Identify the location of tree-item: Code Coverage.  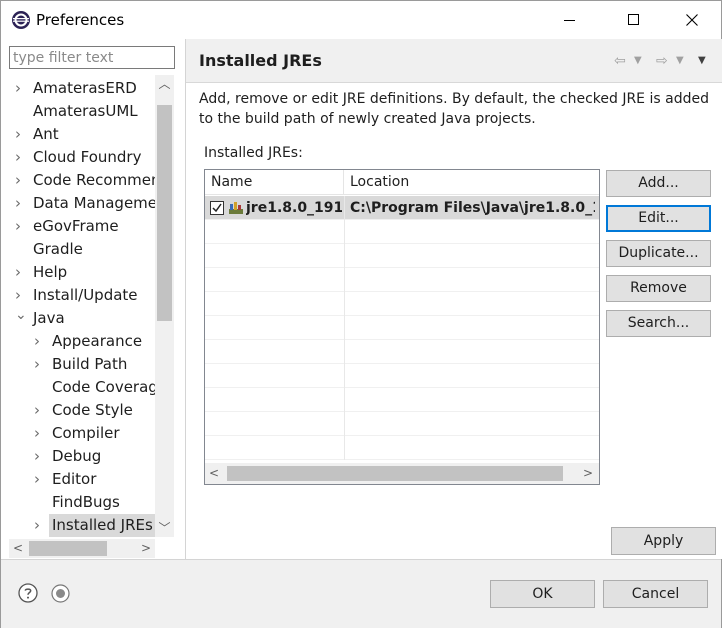
(82, 387).